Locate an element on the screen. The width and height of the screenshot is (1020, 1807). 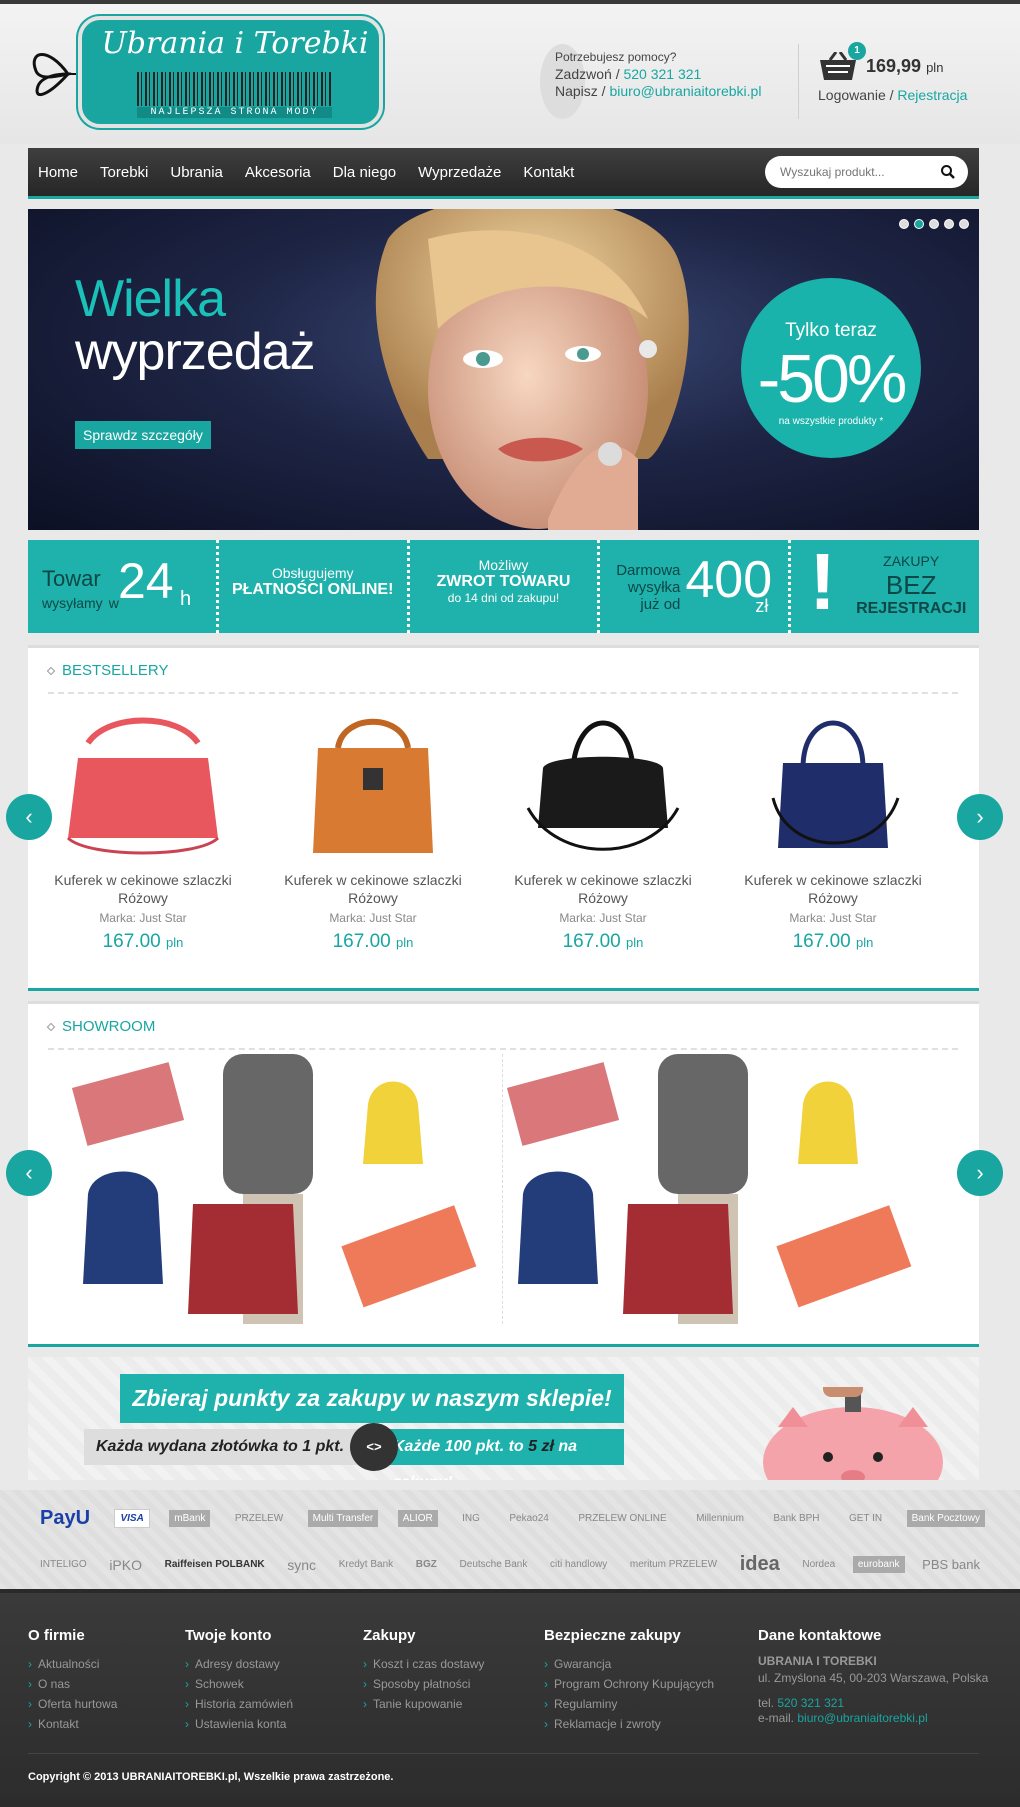
footer-divider is located at coordinates (503, 1753).